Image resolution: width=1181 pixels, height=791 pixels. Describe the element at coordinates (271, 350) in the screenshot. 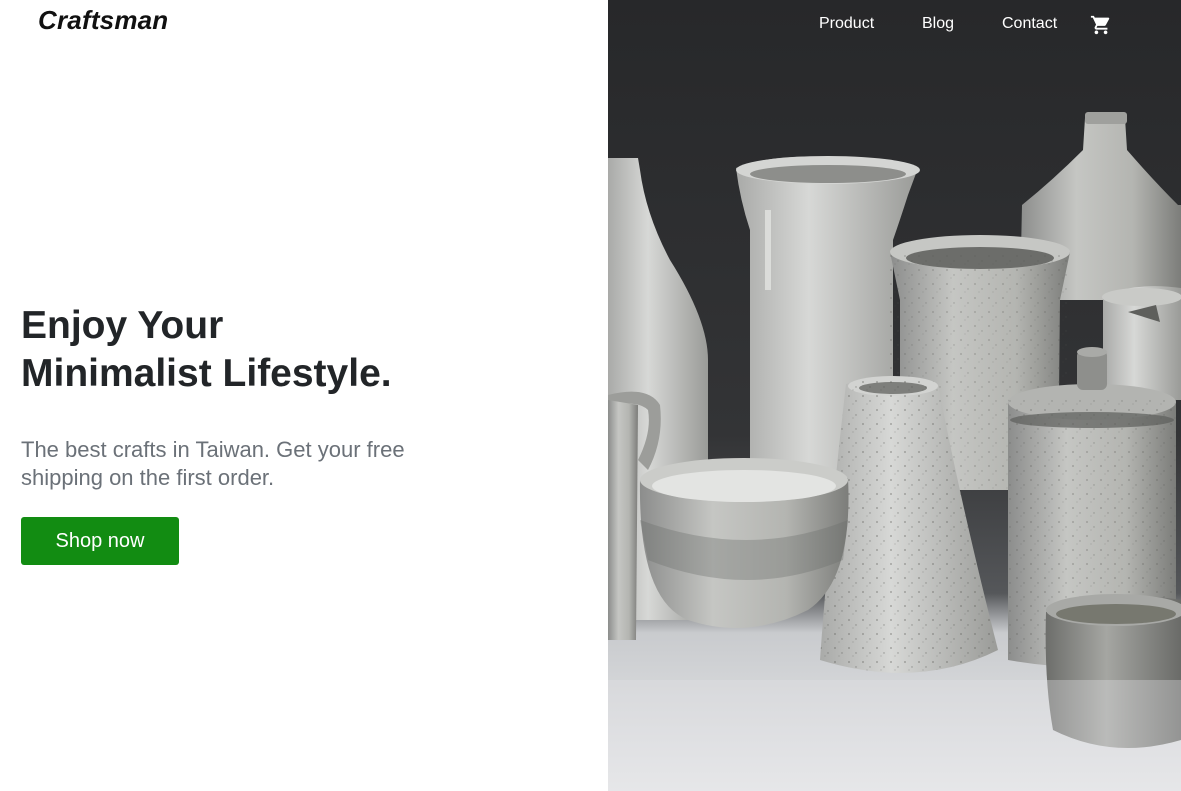

I see `hero-title: Enjoy Your Minimalist Lifestyle.` at that location.